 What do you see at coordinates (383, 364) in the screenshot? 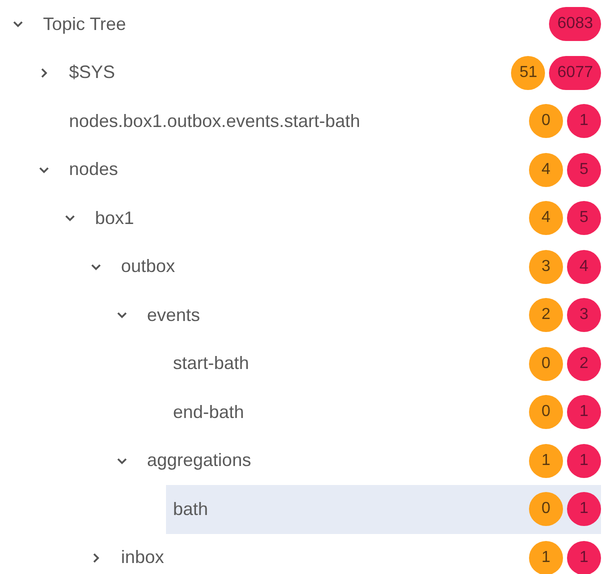
I see `tree-item: start-bath 0 2` at bounding box center [383, 364].